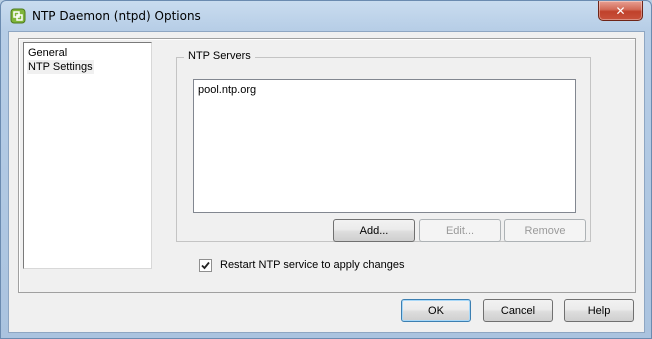 This screenshot has width=652, height=339. What do you see at coordinates (87, 155) in the screenshot?
I see `settings-nav-list: General NTP Settings` at bounding box center [87, 155].